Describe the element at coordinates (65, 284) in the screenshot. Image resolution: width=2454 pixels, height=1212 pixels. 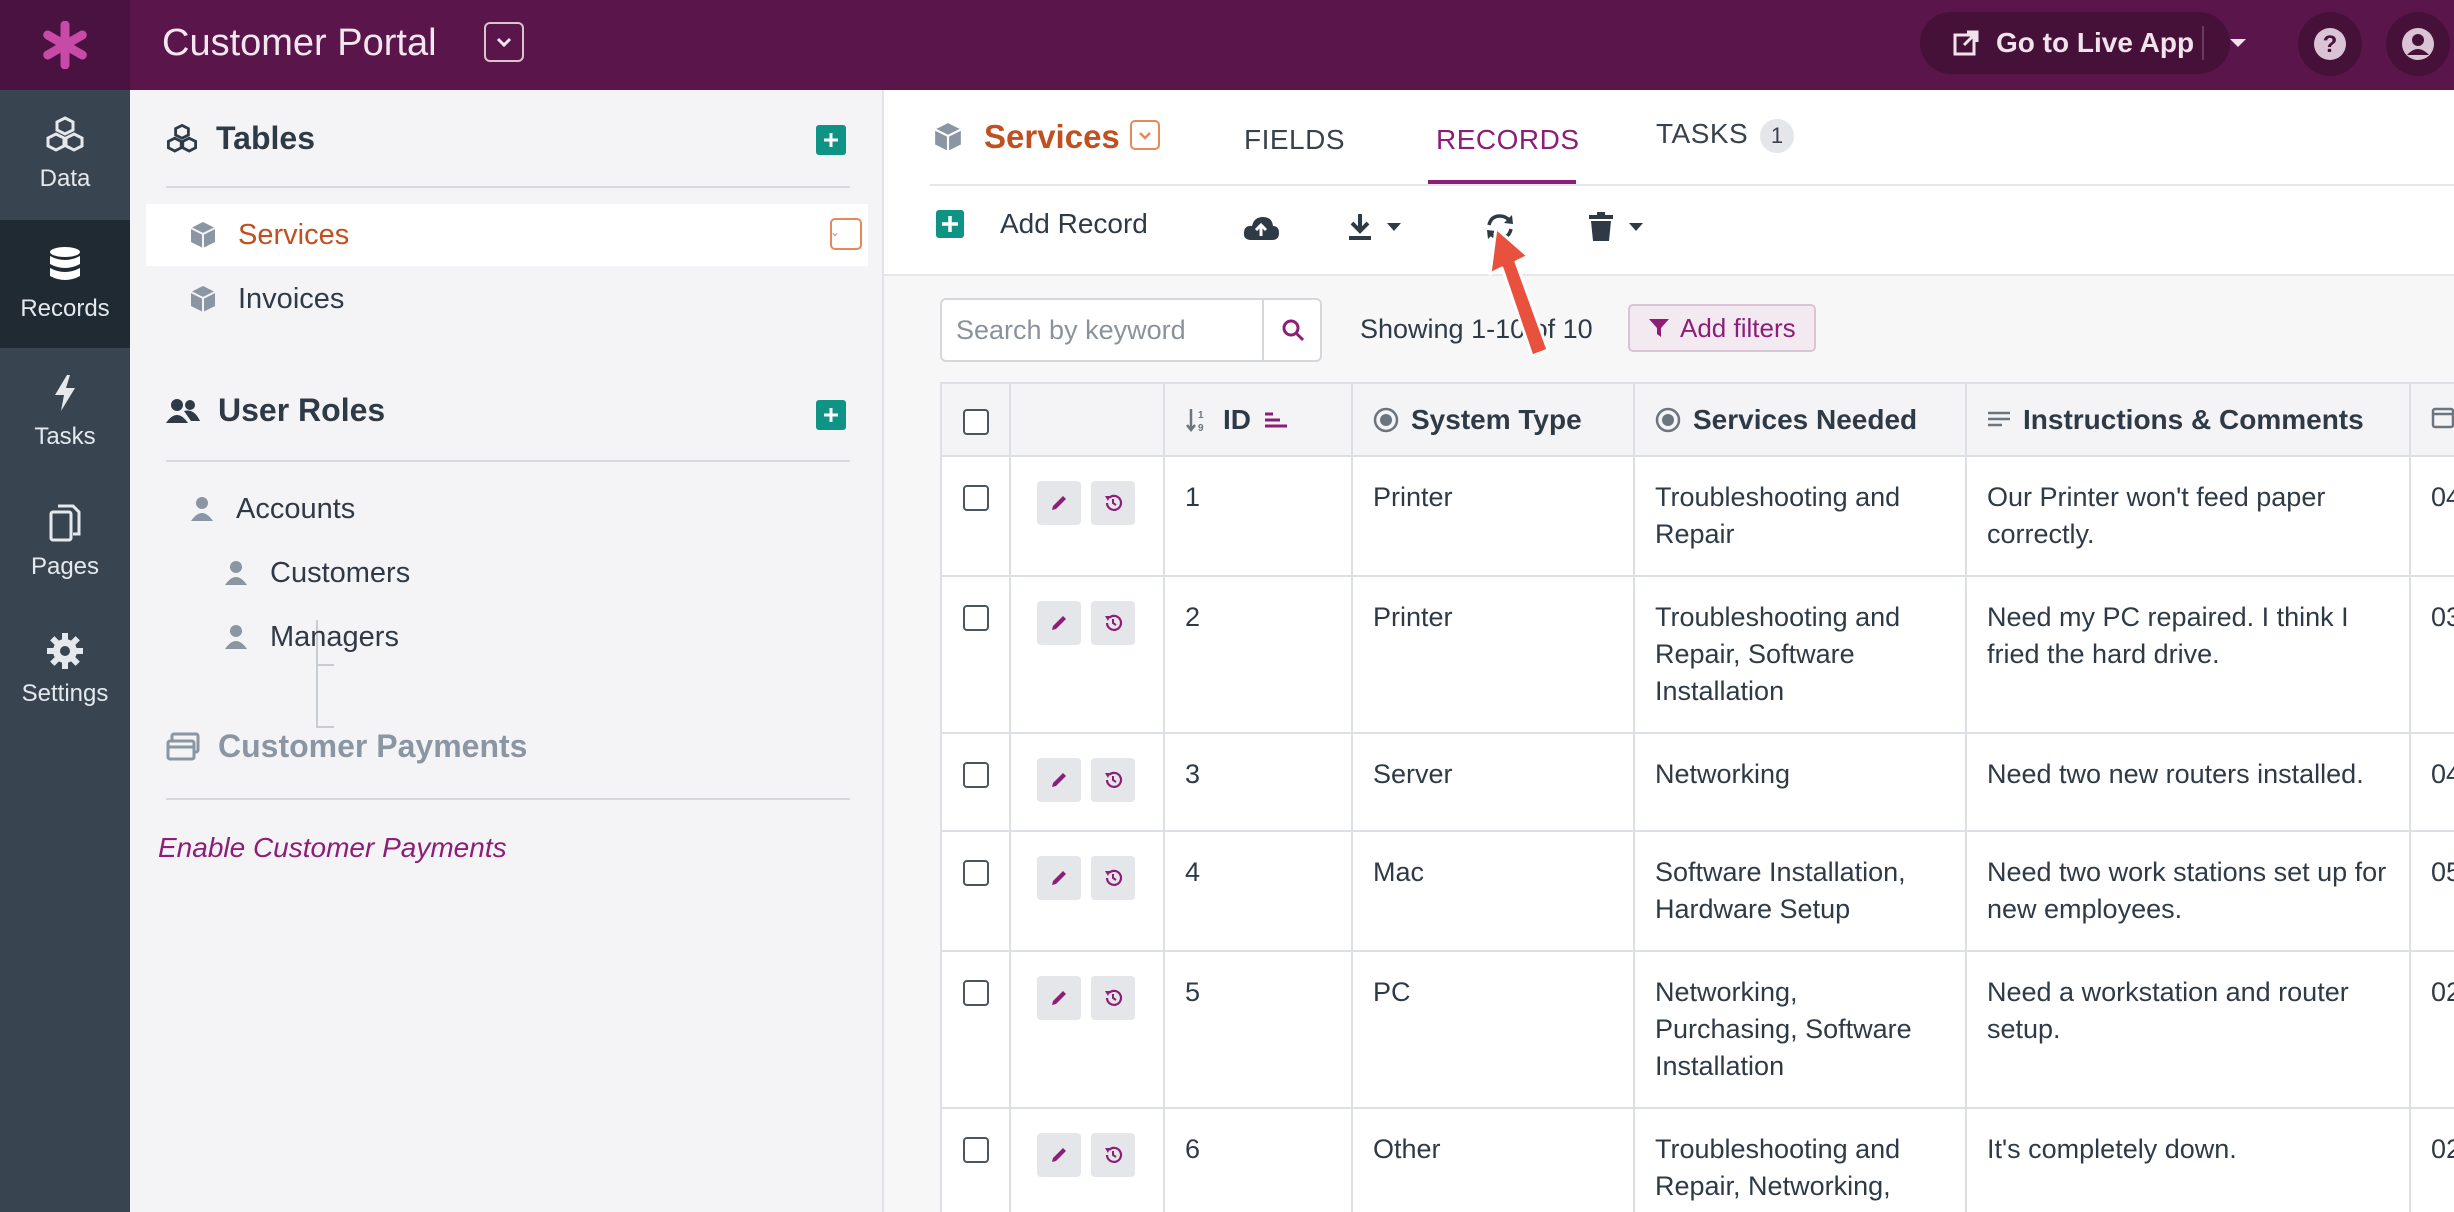
I see `nav-records: Records` at that location.